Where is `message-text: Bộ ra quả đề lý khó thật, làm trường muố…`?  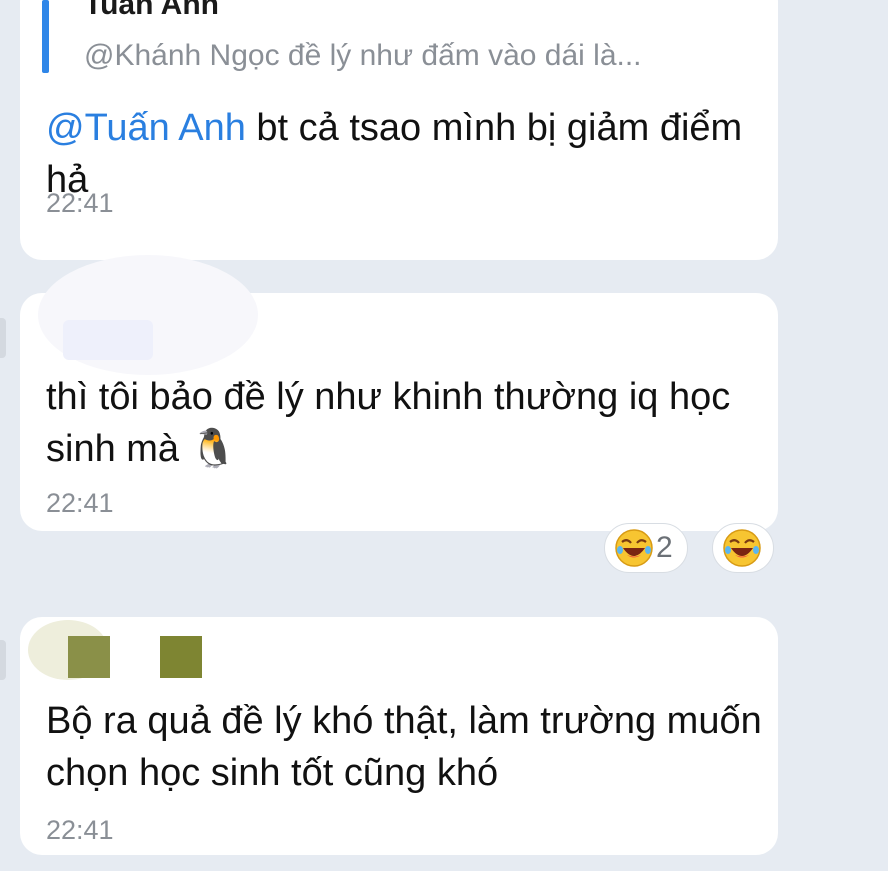 message-text: Bộ ra quả đề lý khó thật, làm trường muố… is located at coordinates (404, 747).